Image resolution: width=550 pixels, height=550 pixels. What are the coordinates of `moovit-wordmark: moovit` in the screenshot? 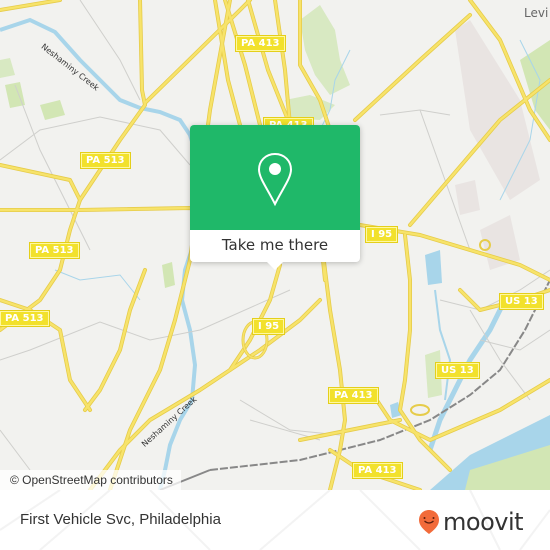 It's located at (483, 522).